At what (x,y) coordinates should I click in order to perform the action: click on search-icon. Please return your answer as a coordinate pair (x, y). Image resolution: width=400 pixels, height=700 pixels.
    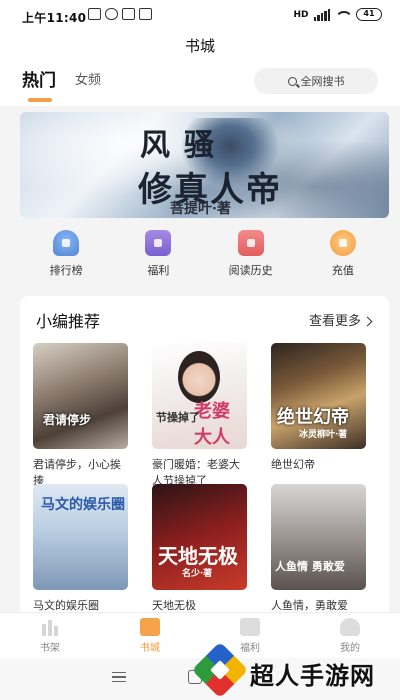
    Looking at the image, I should click on (292, 81).